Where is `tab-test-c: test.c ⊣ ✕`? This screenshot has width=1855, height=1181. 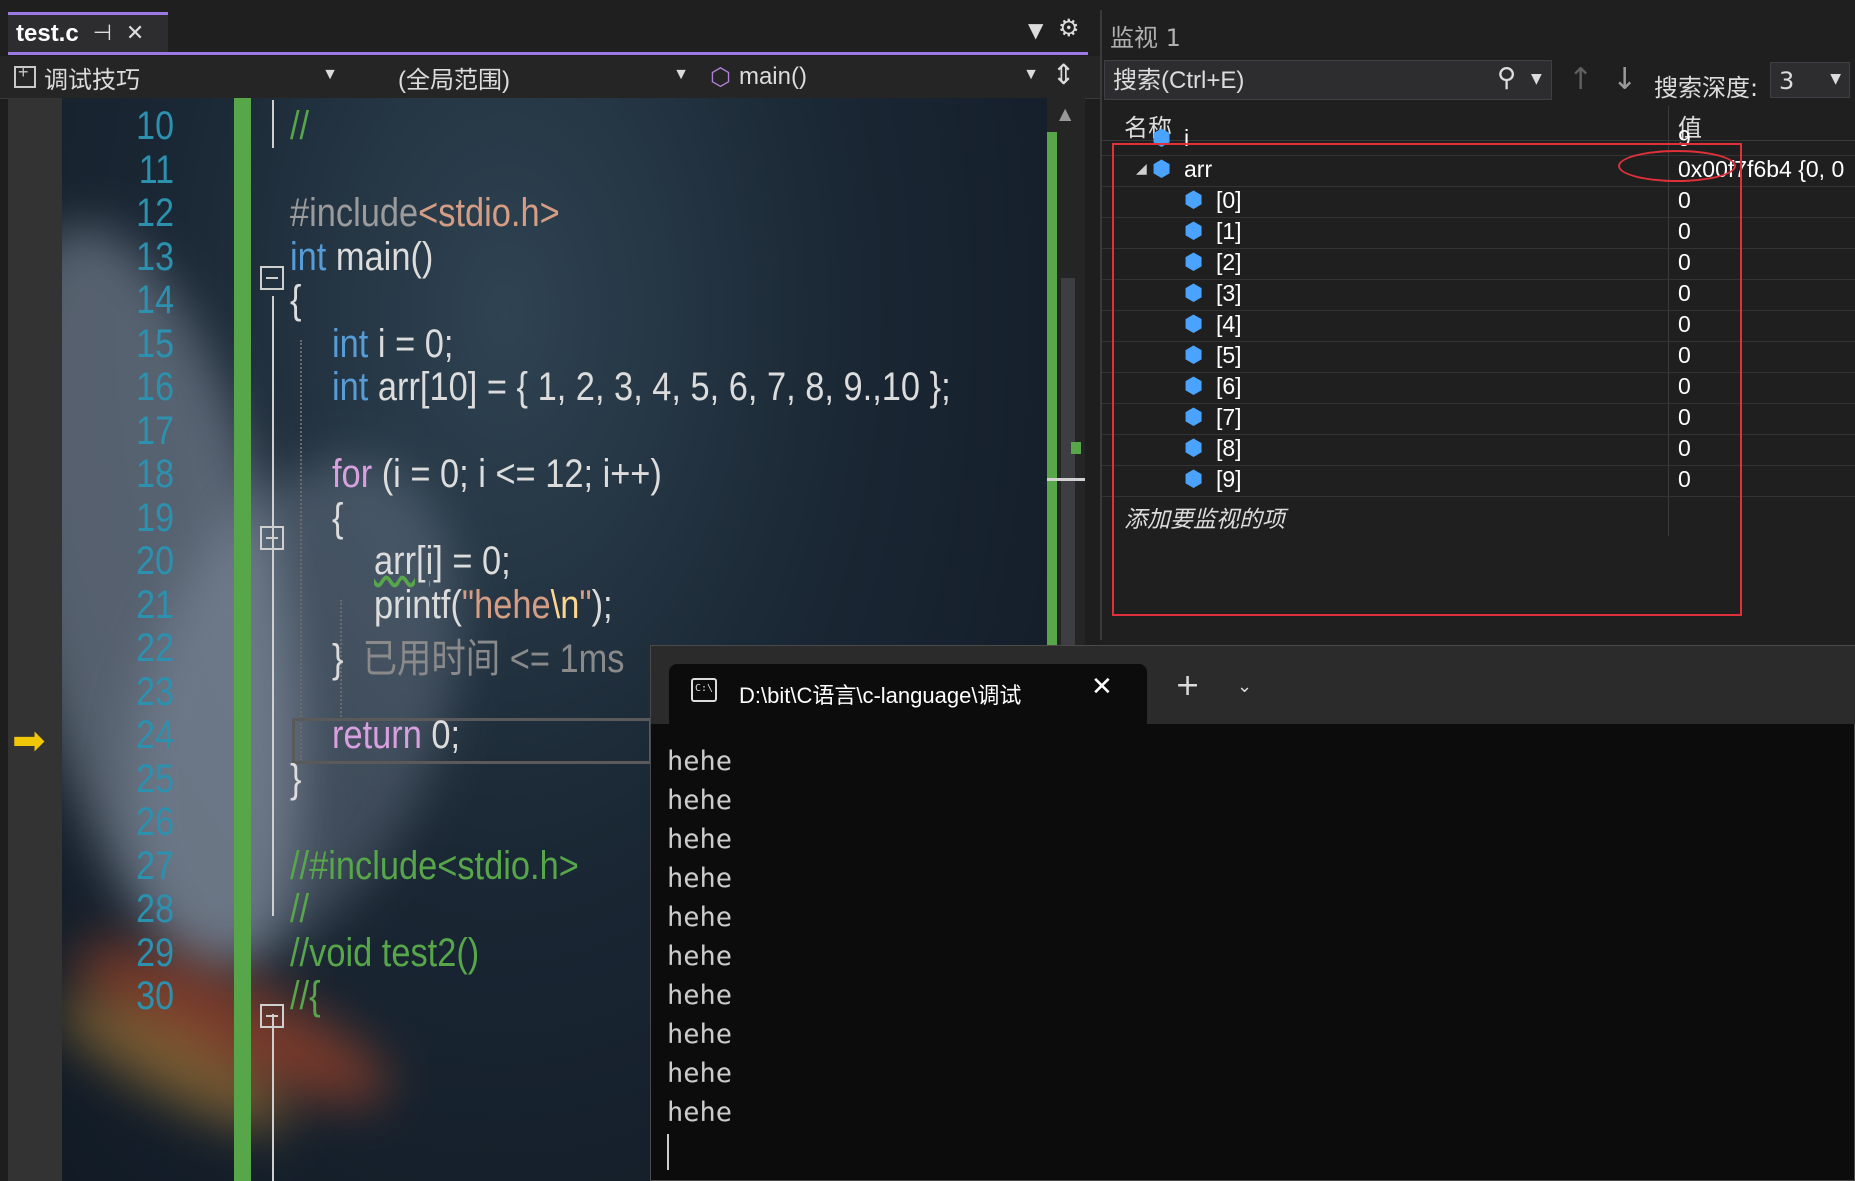 tab-test-c: test.c ⊣ ✕ is located at coordinates (88, 32).